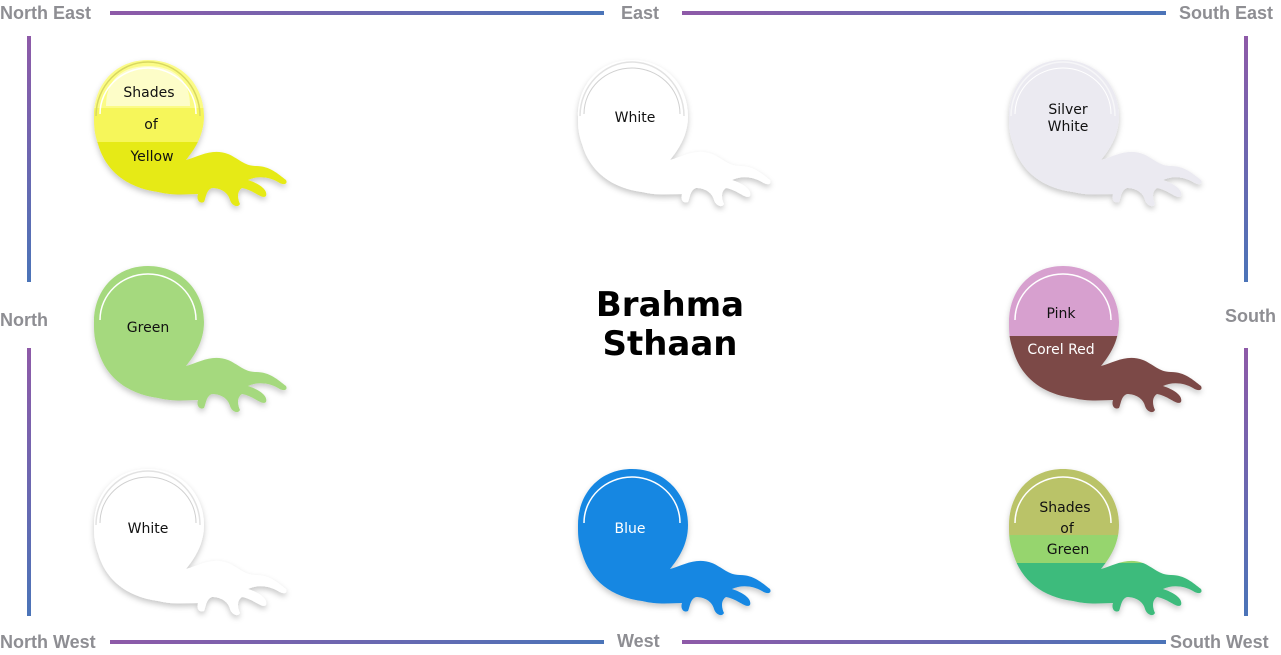 The height and width of the screenshot is (655, 1281). Describe the element at coordinates (1118, 136) in the screenshot. I see `paint-south-east-silver-white: Silver White` at that location.